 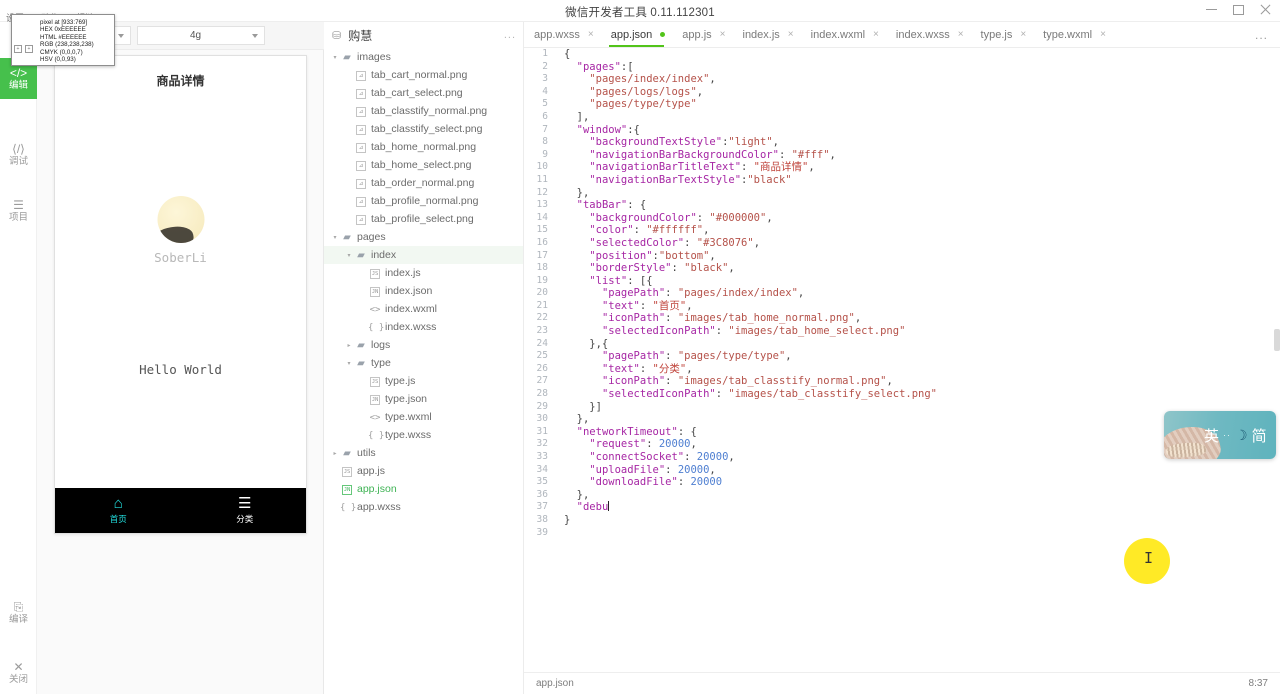 I want to click on line-number: 35, so click(x=542, y=482).